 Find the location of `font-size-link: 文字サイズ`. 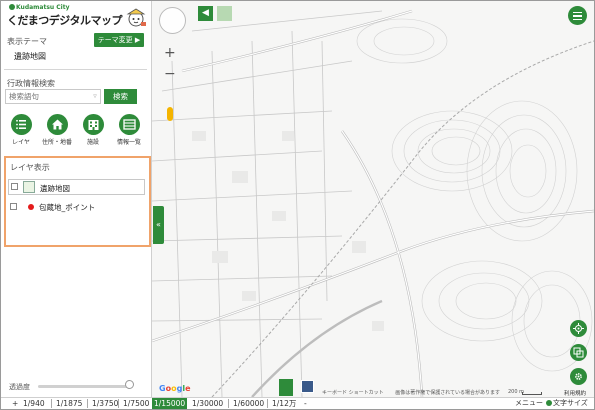

font-size-link: 文字サイズ is located at coordinates (570, 403).